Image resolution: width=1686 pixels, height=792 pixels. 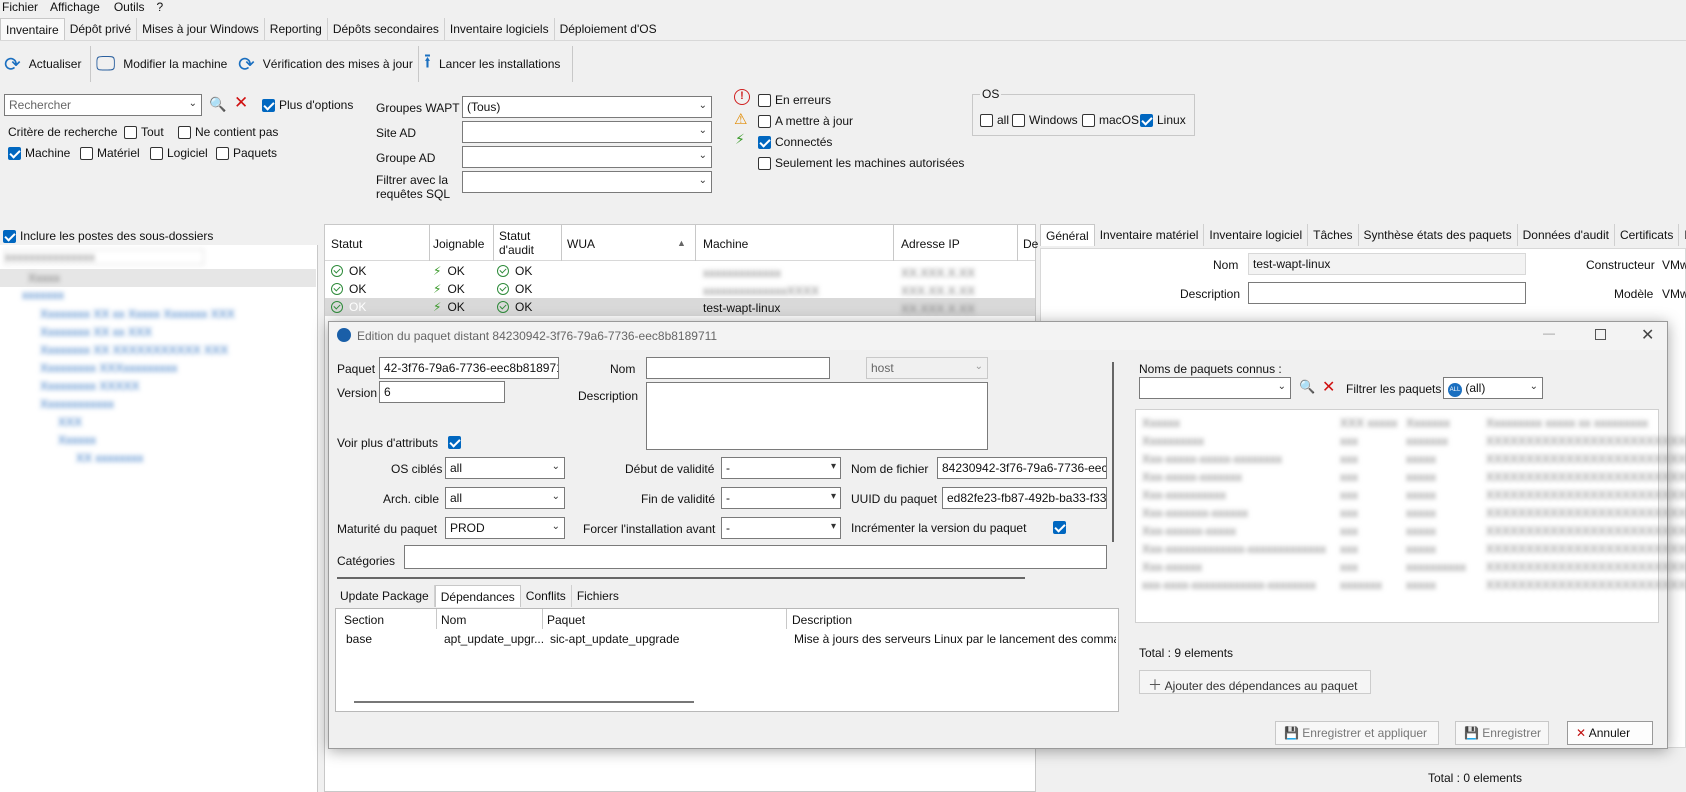 I want to click on host-type-select: host ⌄, so click(x=927, y=368).